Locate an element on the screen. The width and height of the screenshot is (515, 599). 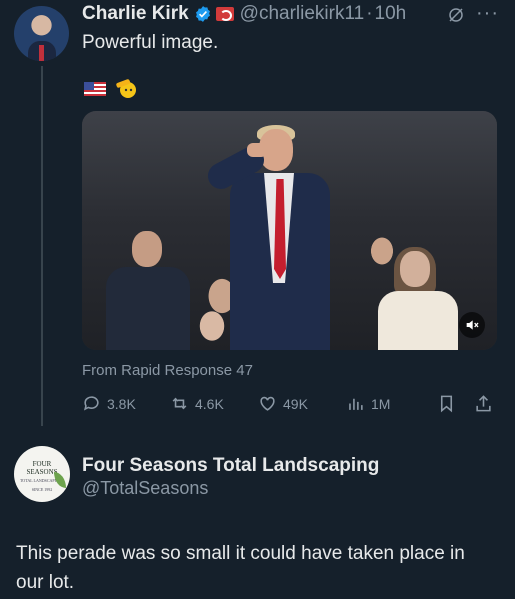
muted-speaker-icon is located at coordinates (472, 325).